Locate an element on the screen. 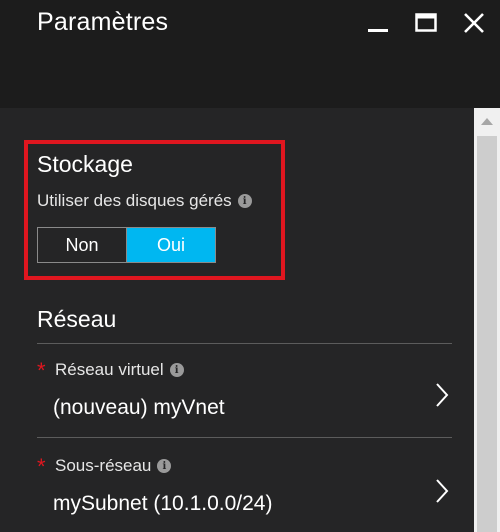 The height and width of the screenshot is (532, 500). virtual-network-value: (nouveau) myVnet is located at coordinates (139, 407).